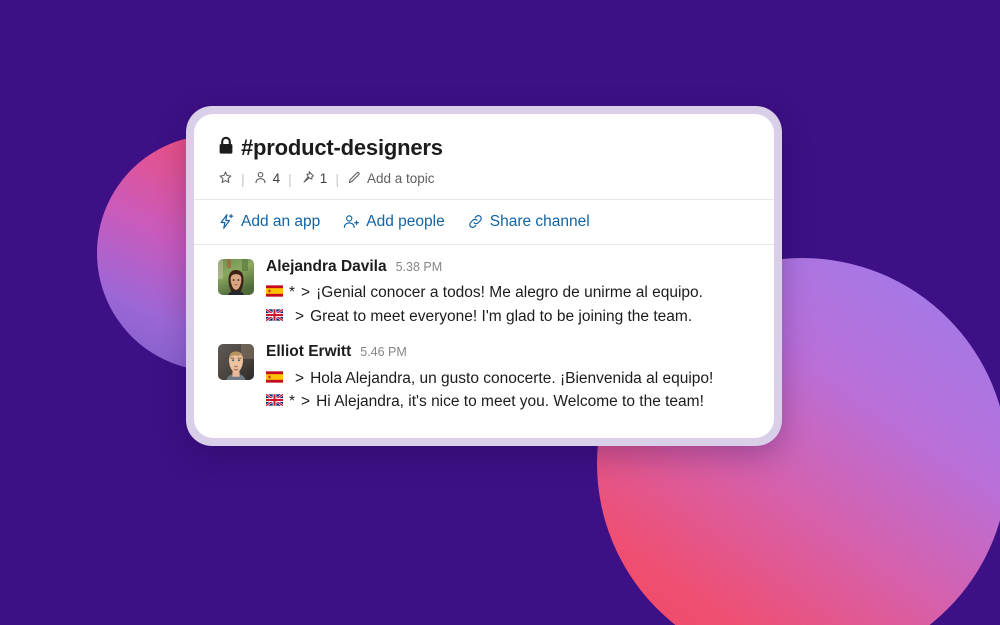 This screenshot has height=625, width=1000. Describe the element at coordinates (226, 221) in the screenshot. I see `lightning-plus-icon` at that location.